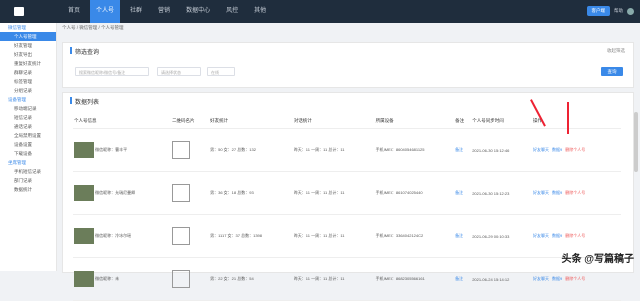 This screenshot has height=301, width=640. I want to click on main-nav: 首页 个人号 社群 营销 数据中心 风控 其他, so click(169, 11).